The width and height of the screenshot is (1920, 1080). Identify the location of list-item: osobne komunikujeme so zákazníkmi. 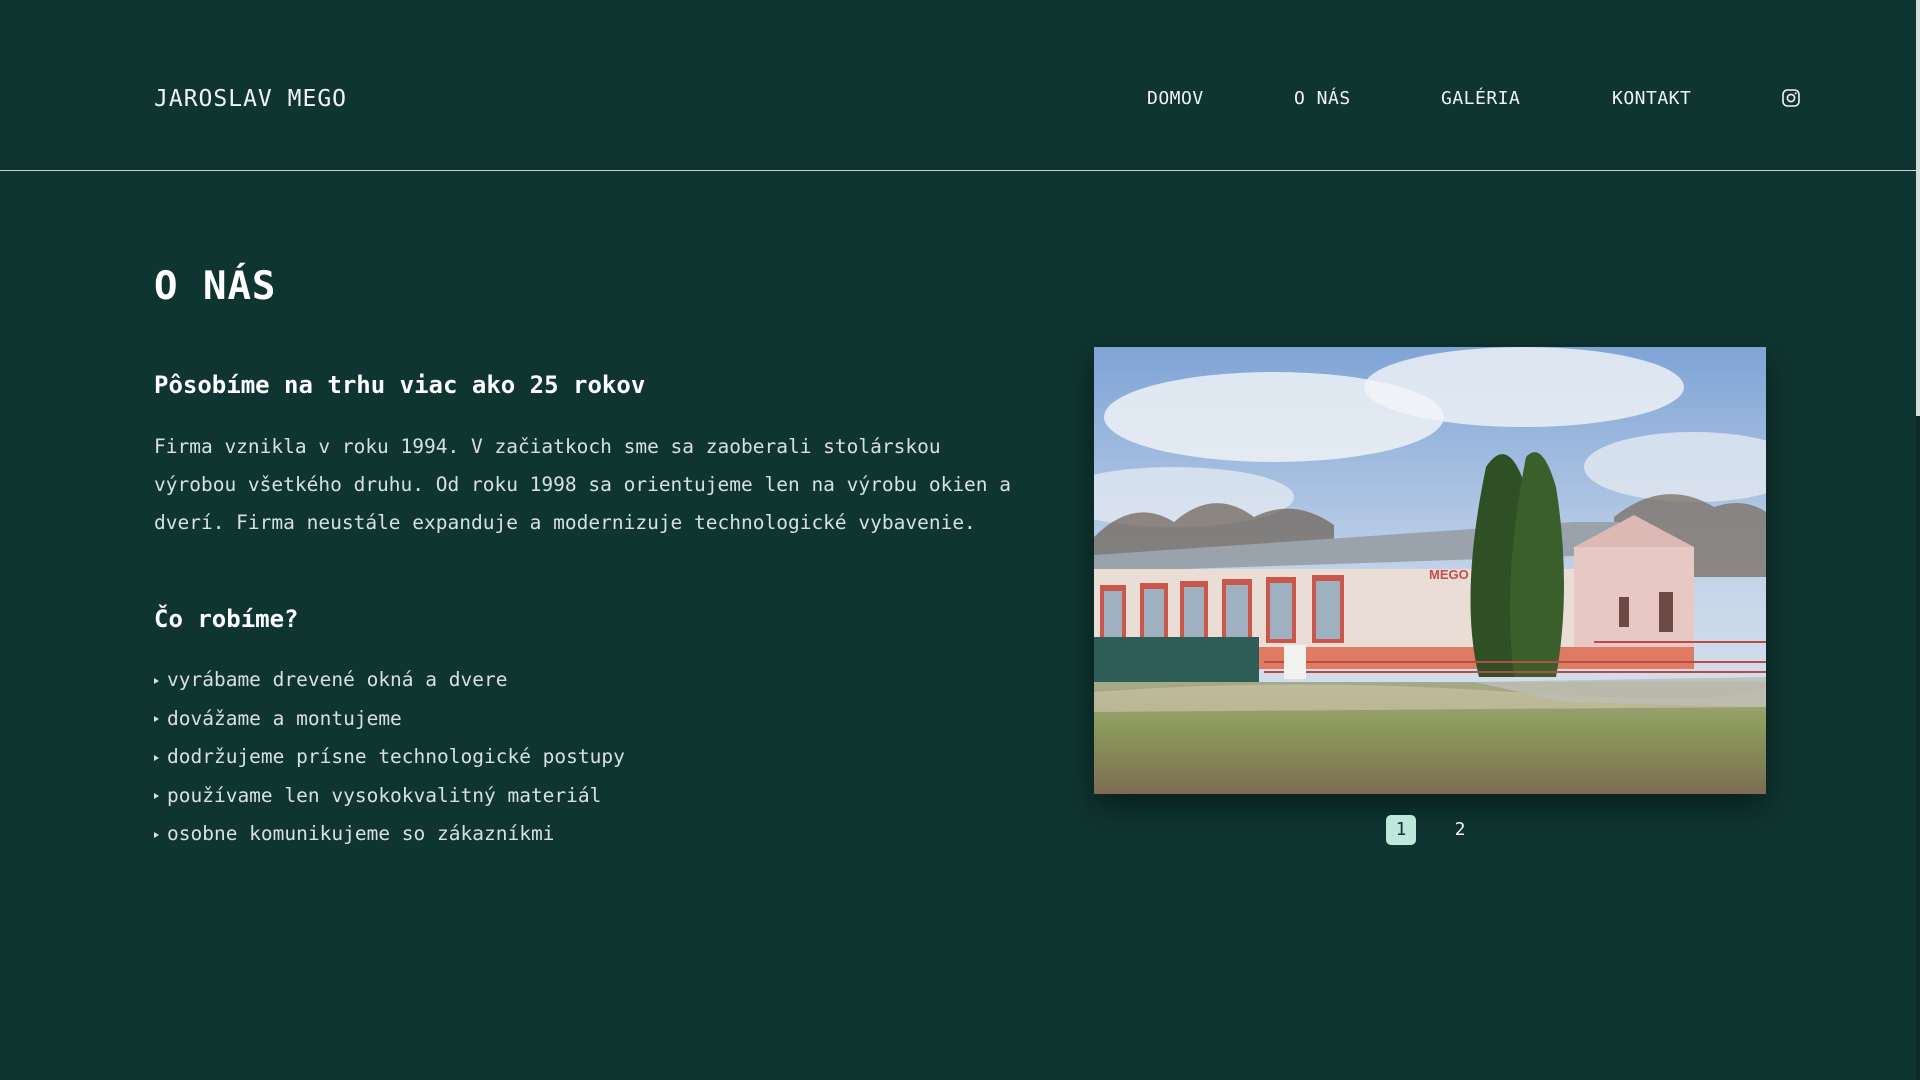
(389, 834).